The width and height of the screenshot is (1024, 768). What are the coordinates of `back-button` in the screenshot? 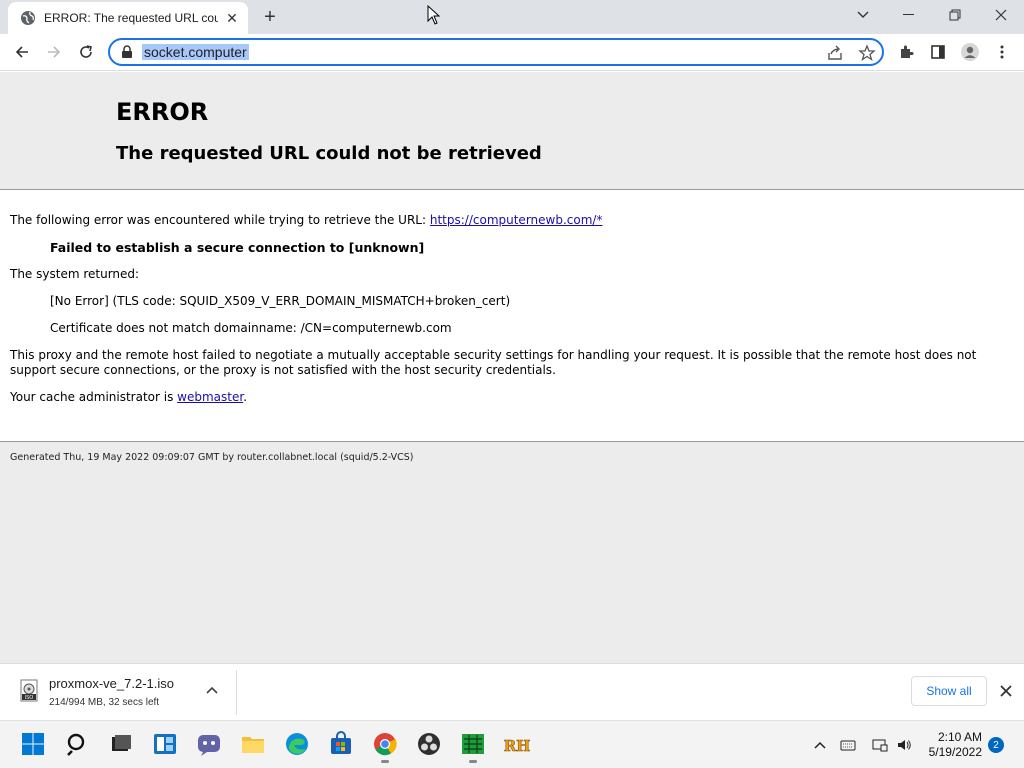 It's located at (22, 52).